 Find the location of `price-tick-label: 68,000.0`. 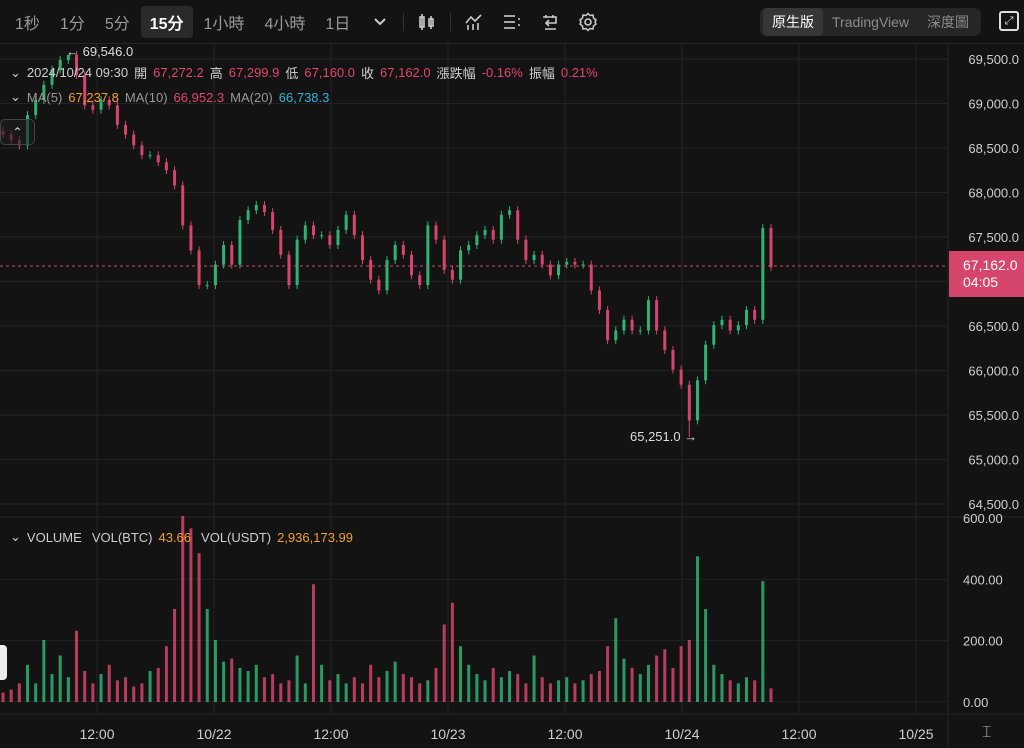

price-tick-label: 68,000.0 is located at coordinates (993, 193).